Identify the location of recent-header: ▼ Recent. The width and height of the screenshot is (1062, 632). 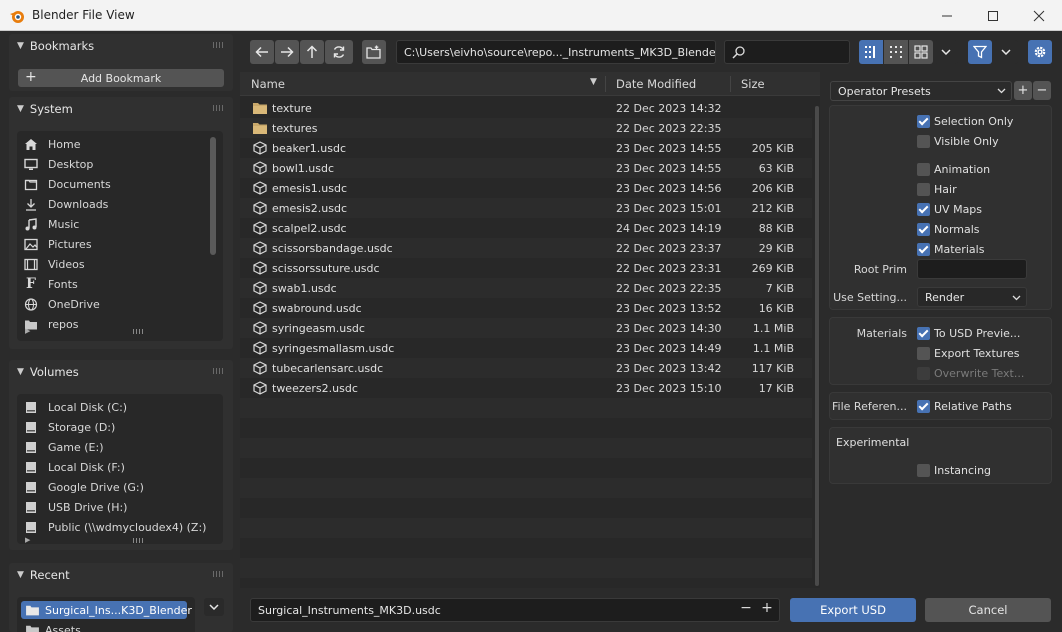
(121, 575).